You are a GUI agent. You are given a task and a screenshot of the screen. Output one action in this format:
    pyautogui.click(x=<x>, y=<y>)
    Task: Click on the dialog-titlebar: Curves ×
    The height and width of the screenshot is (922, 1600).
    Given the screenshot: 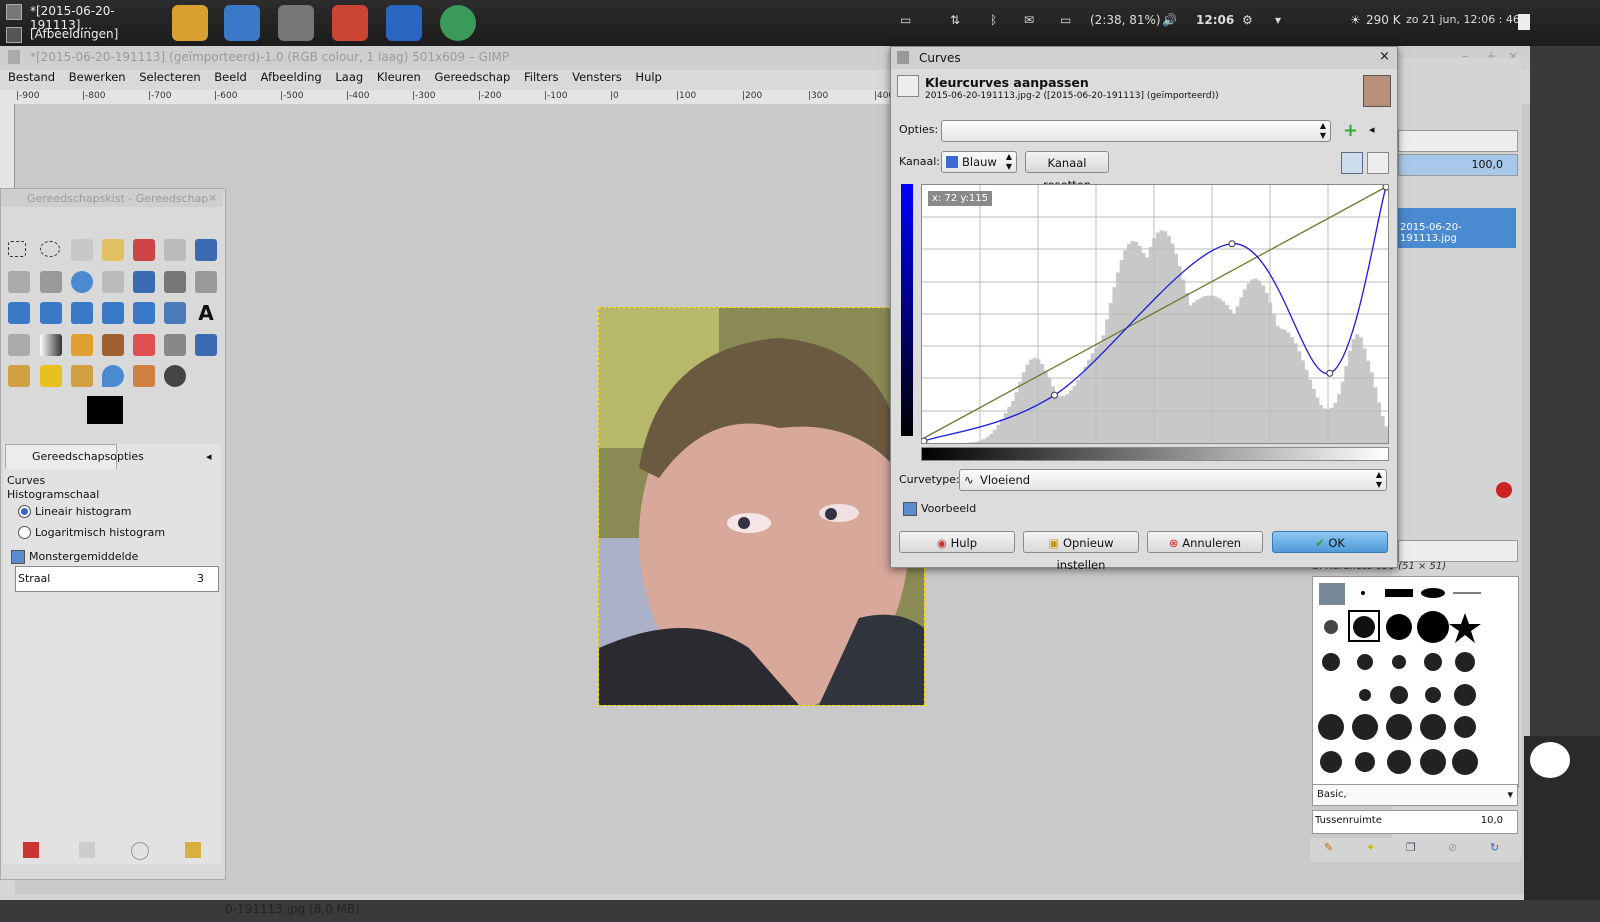 What is the action you would take?
    pyautogui.click(x=1144, y=58)
    